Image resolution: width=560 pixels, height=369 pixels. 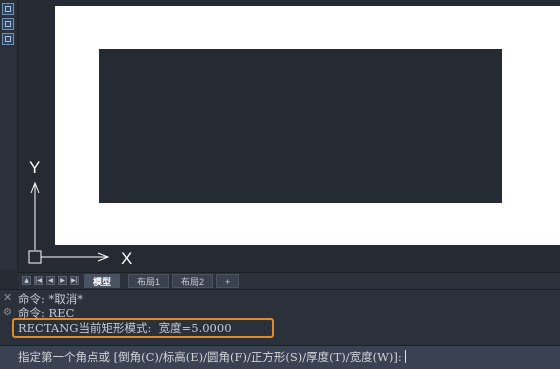 What do you see at coordinates (74, 280) in the screenshot?
I see `last-icon: ▶|` at bounding box center [74, 280].